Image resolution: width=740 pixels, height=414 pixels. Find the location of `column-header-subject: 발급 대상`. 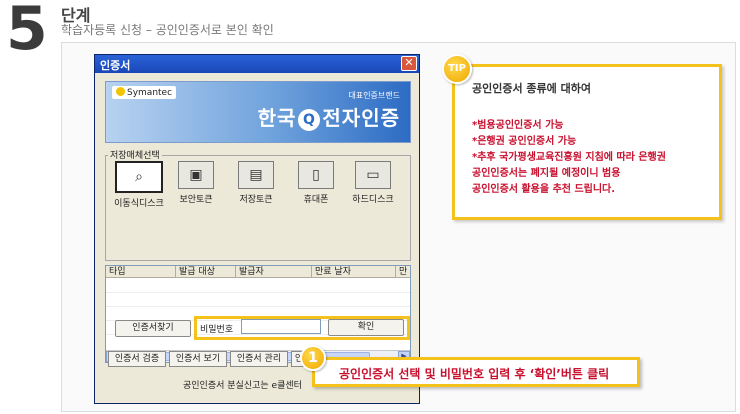

column-header-subject: 발급 대상 is located at coordinates (206, 272).